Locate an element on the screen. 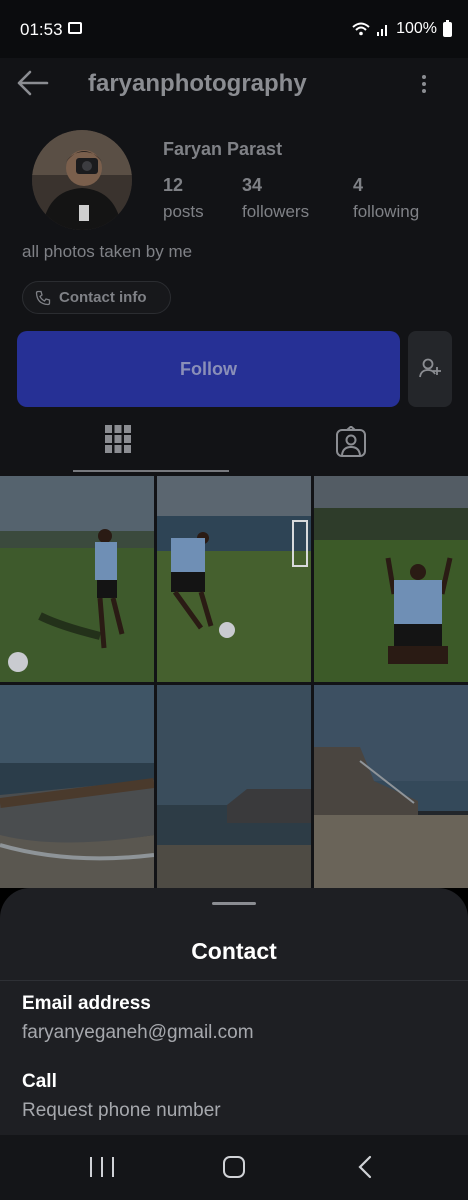  email-heading: Email address is located at coordinates (86, 1004).